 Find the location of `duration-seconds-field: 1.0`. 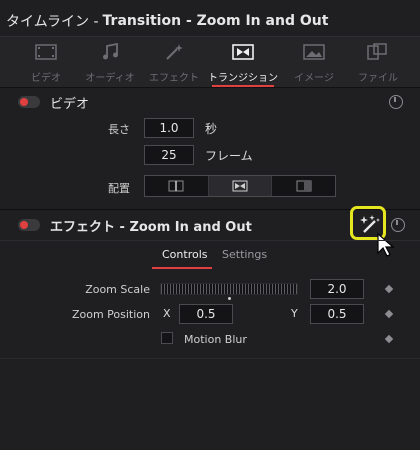

duration-seconds-field: 1.0 is located at coordinates (169, 128).